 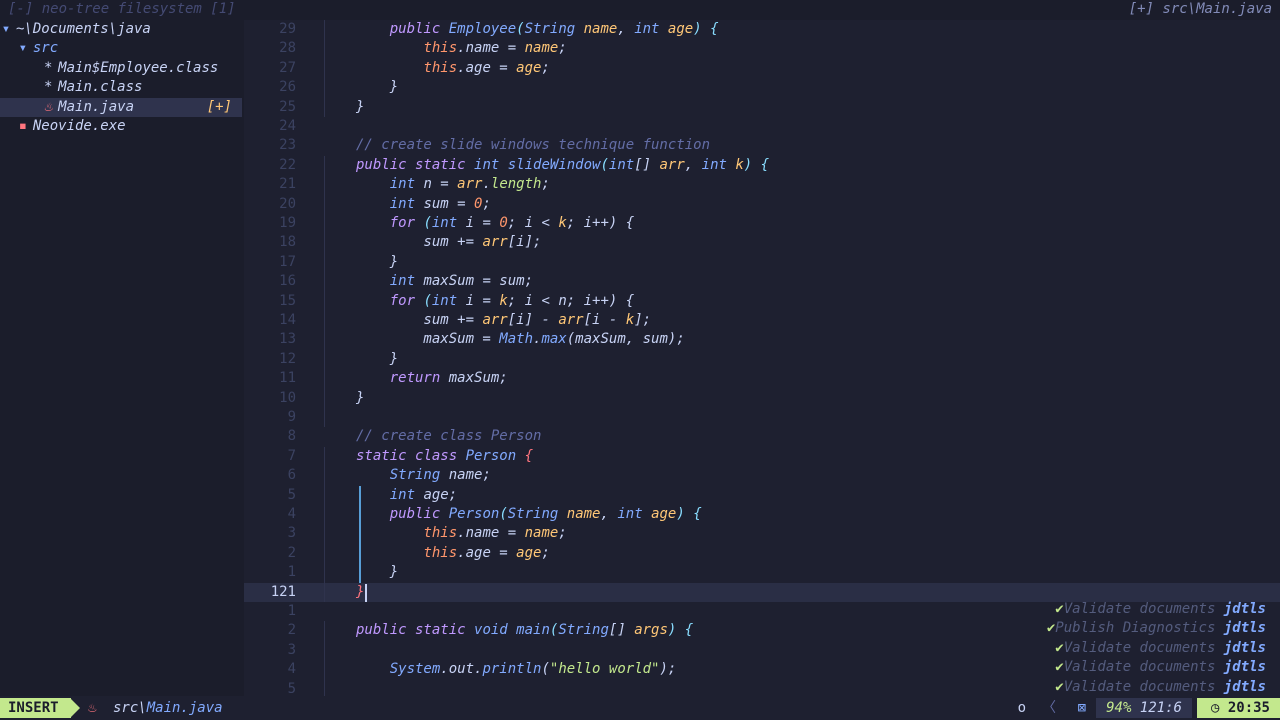 I want to click on code-token: {, so click(x=529, y=455).